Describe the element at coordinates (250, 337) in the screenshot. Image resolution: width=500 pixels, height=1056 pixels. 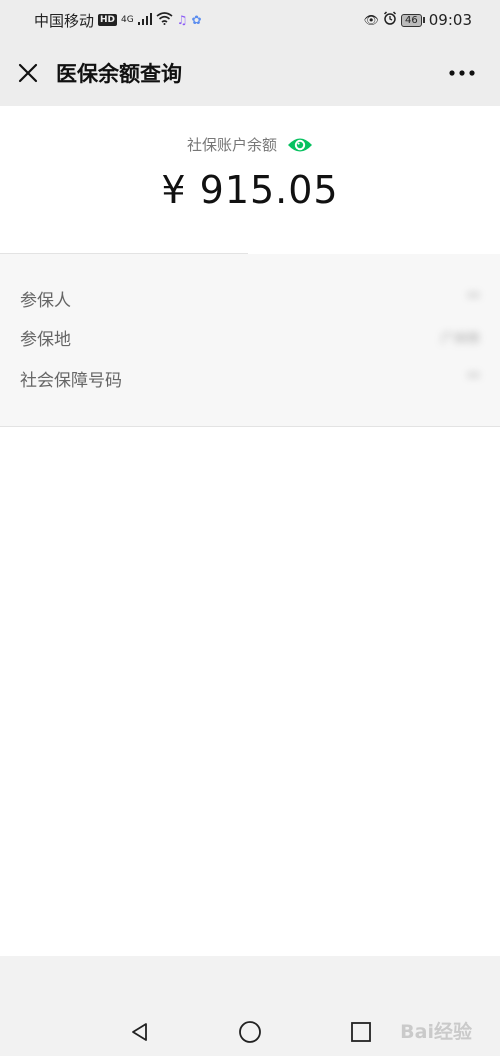
I see `info-row-insured-place: 参保地 广州市` at that location.